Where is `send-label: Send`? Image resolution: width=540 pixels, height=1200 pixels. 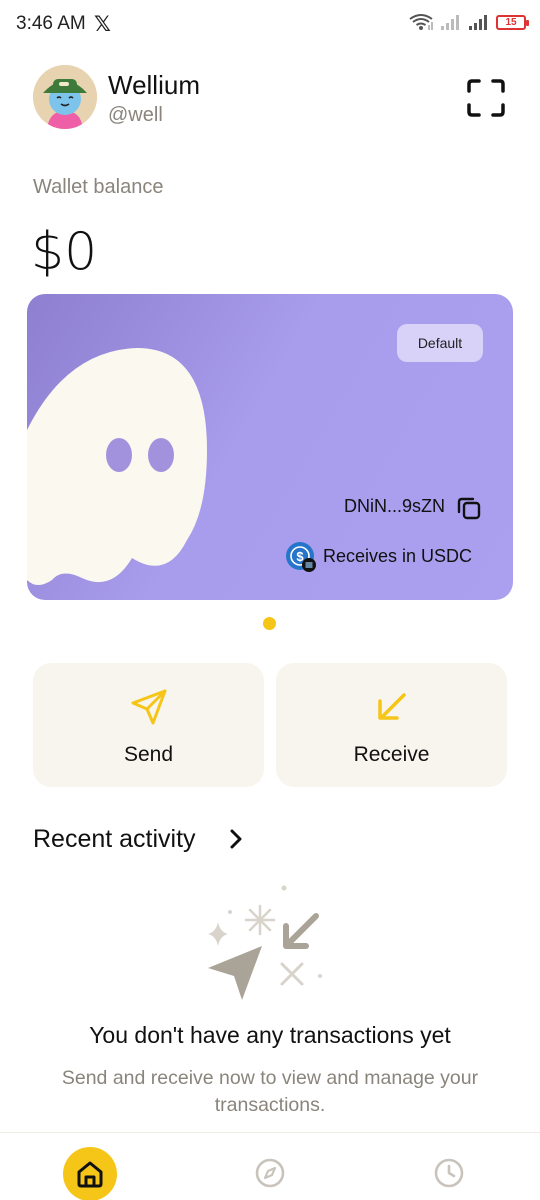
send-label: Send is located at coordinates (148, 754).